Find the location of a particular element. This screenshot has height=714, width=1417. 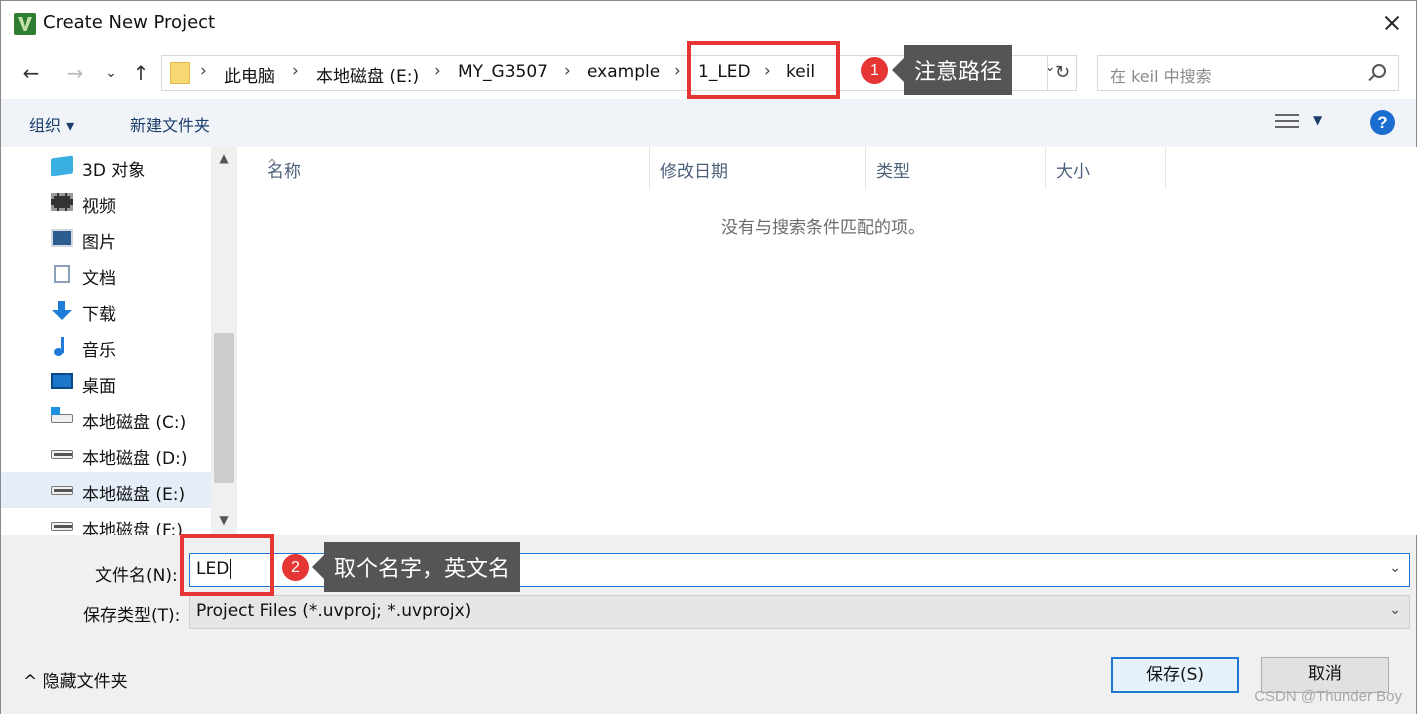

filename-highlight-box is located at coordinates (227, 565).